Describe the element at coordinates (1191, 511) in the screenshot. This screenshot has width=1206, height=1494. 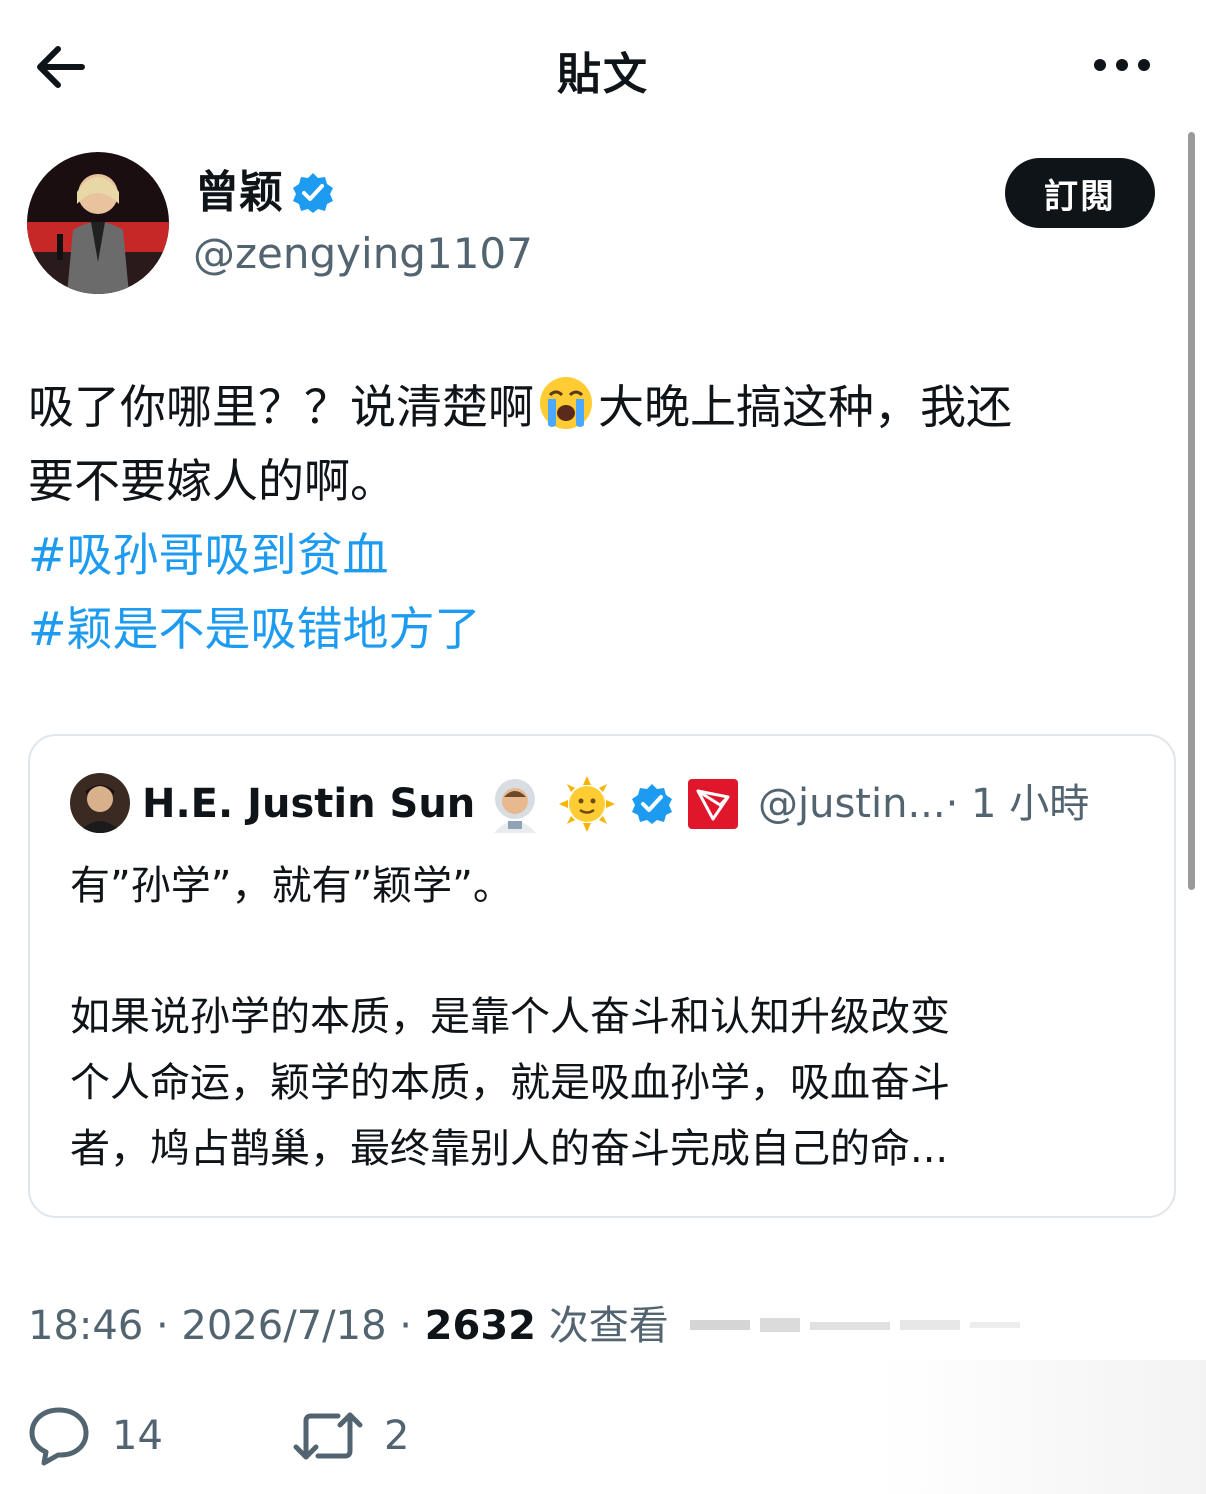
I see `scrollbar` at that location.